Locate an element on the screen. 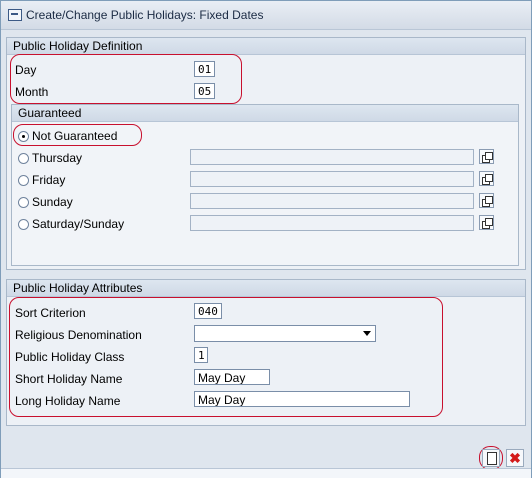 The image size is (532, 478). day-label: Day is located at coordinates (26, 70).